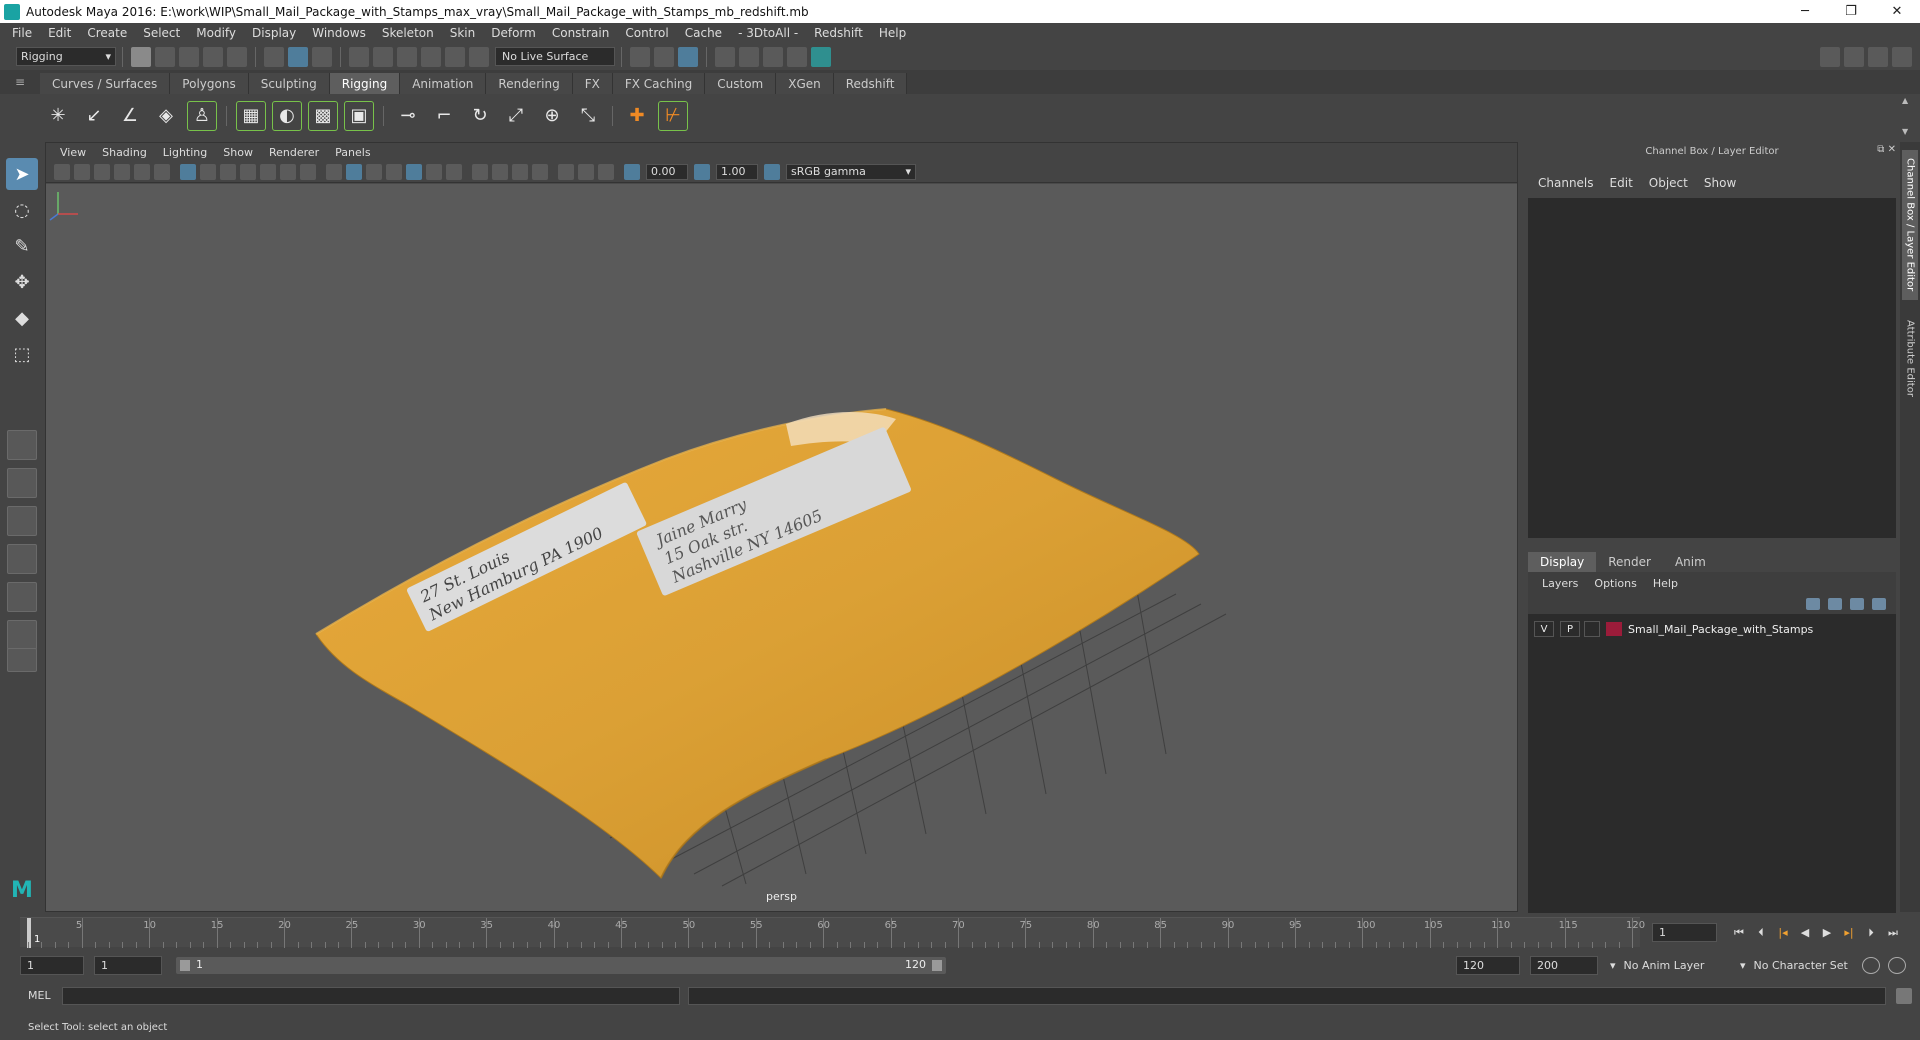  What do you see at coordinates (216, 33) in the screenshot?
I see `menu-modify: Modify` at bounding box center [216, 33].